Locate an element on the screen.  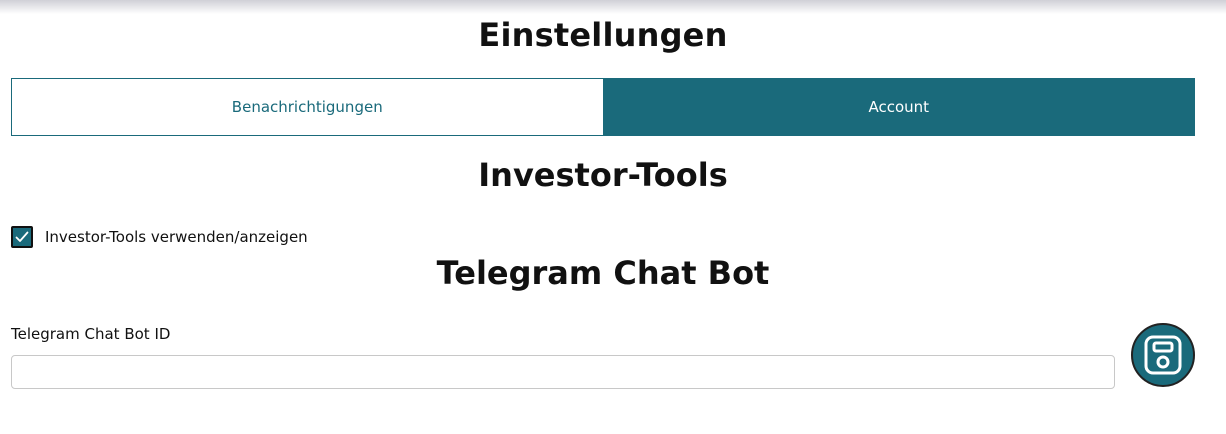
settings-tabs: Benachrichtigungen Account is located at coordinates (603, 107).